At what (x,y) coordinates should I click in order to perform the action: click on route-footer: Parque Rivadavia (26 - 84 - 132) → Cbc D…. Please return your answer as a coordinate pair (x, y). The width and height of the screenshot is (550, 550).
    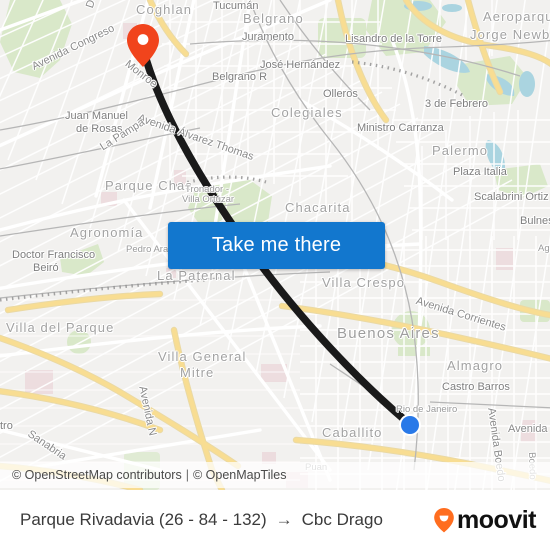
    Looking at the image, I should click on (275, 520).